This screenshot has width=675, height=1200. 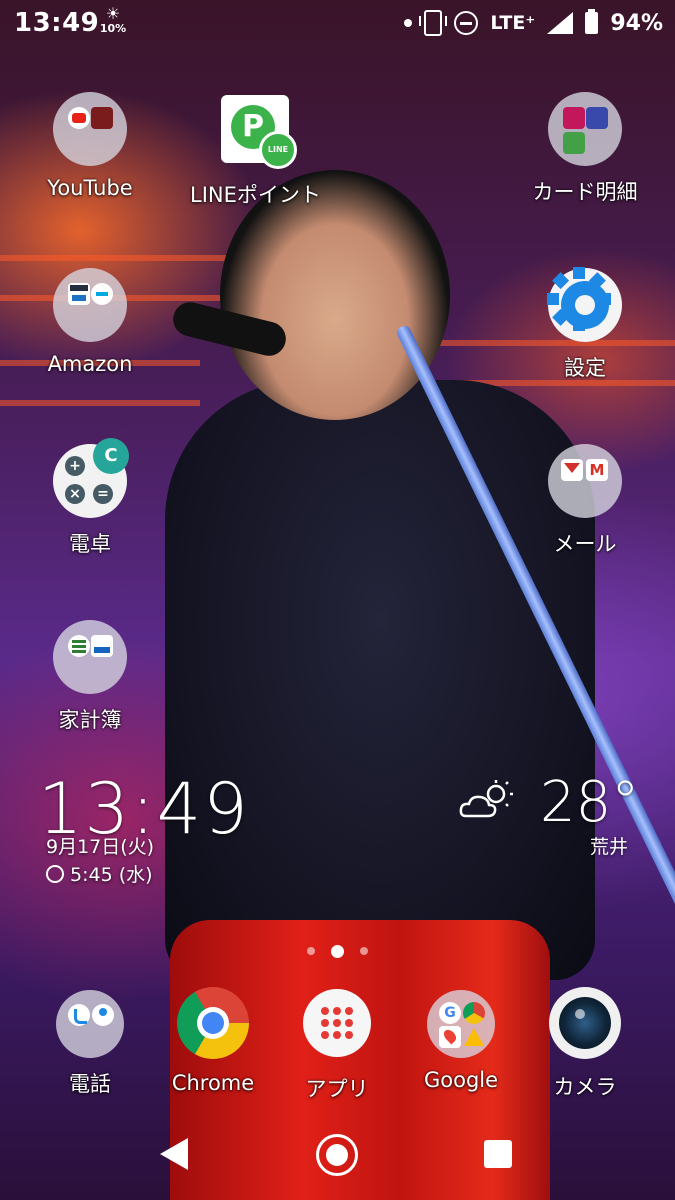 What do you see at coordinates (585, 1087) in the screenshot?
I see `app-label: カメラ` at bounding box center [585, 1087].